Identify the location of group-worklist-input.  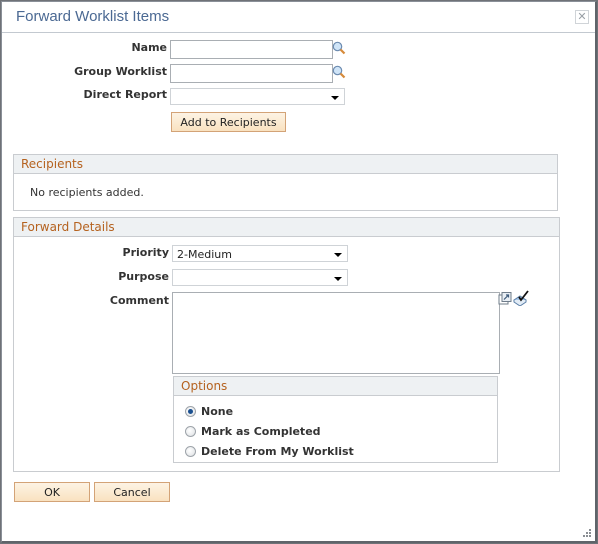
(251, 73).